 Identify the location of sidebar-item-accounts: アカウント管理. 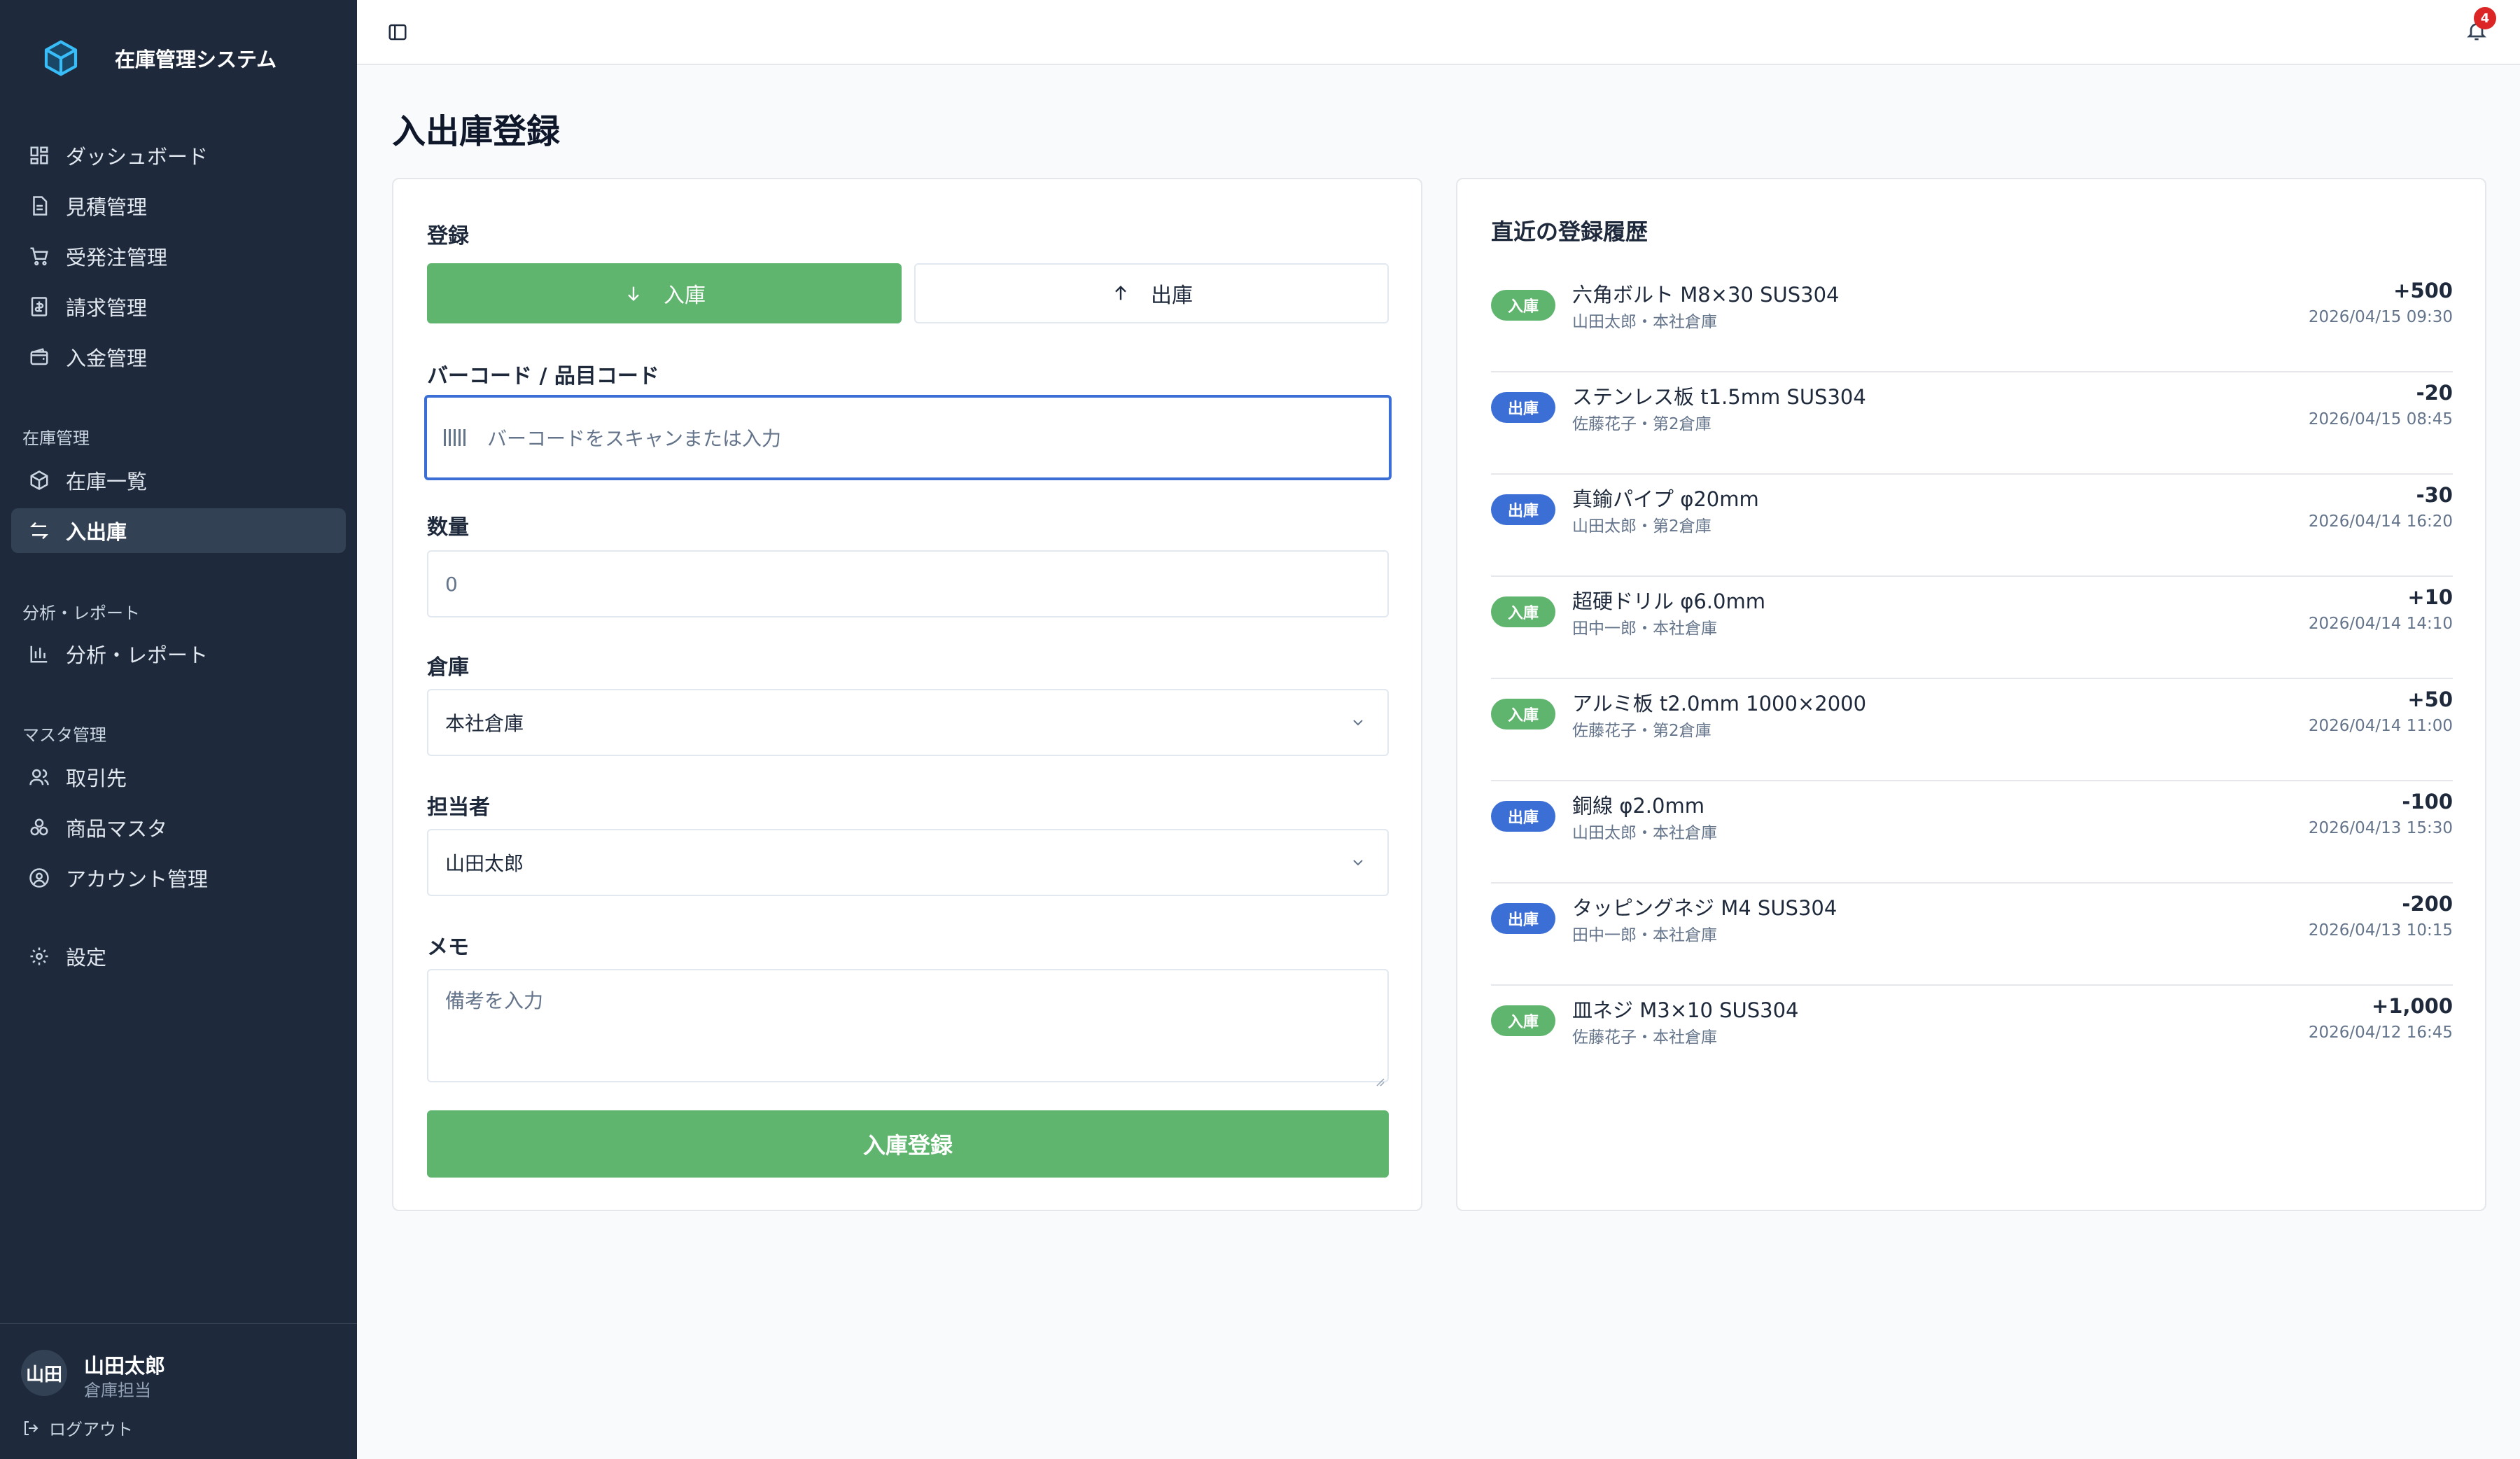
(178, 878).